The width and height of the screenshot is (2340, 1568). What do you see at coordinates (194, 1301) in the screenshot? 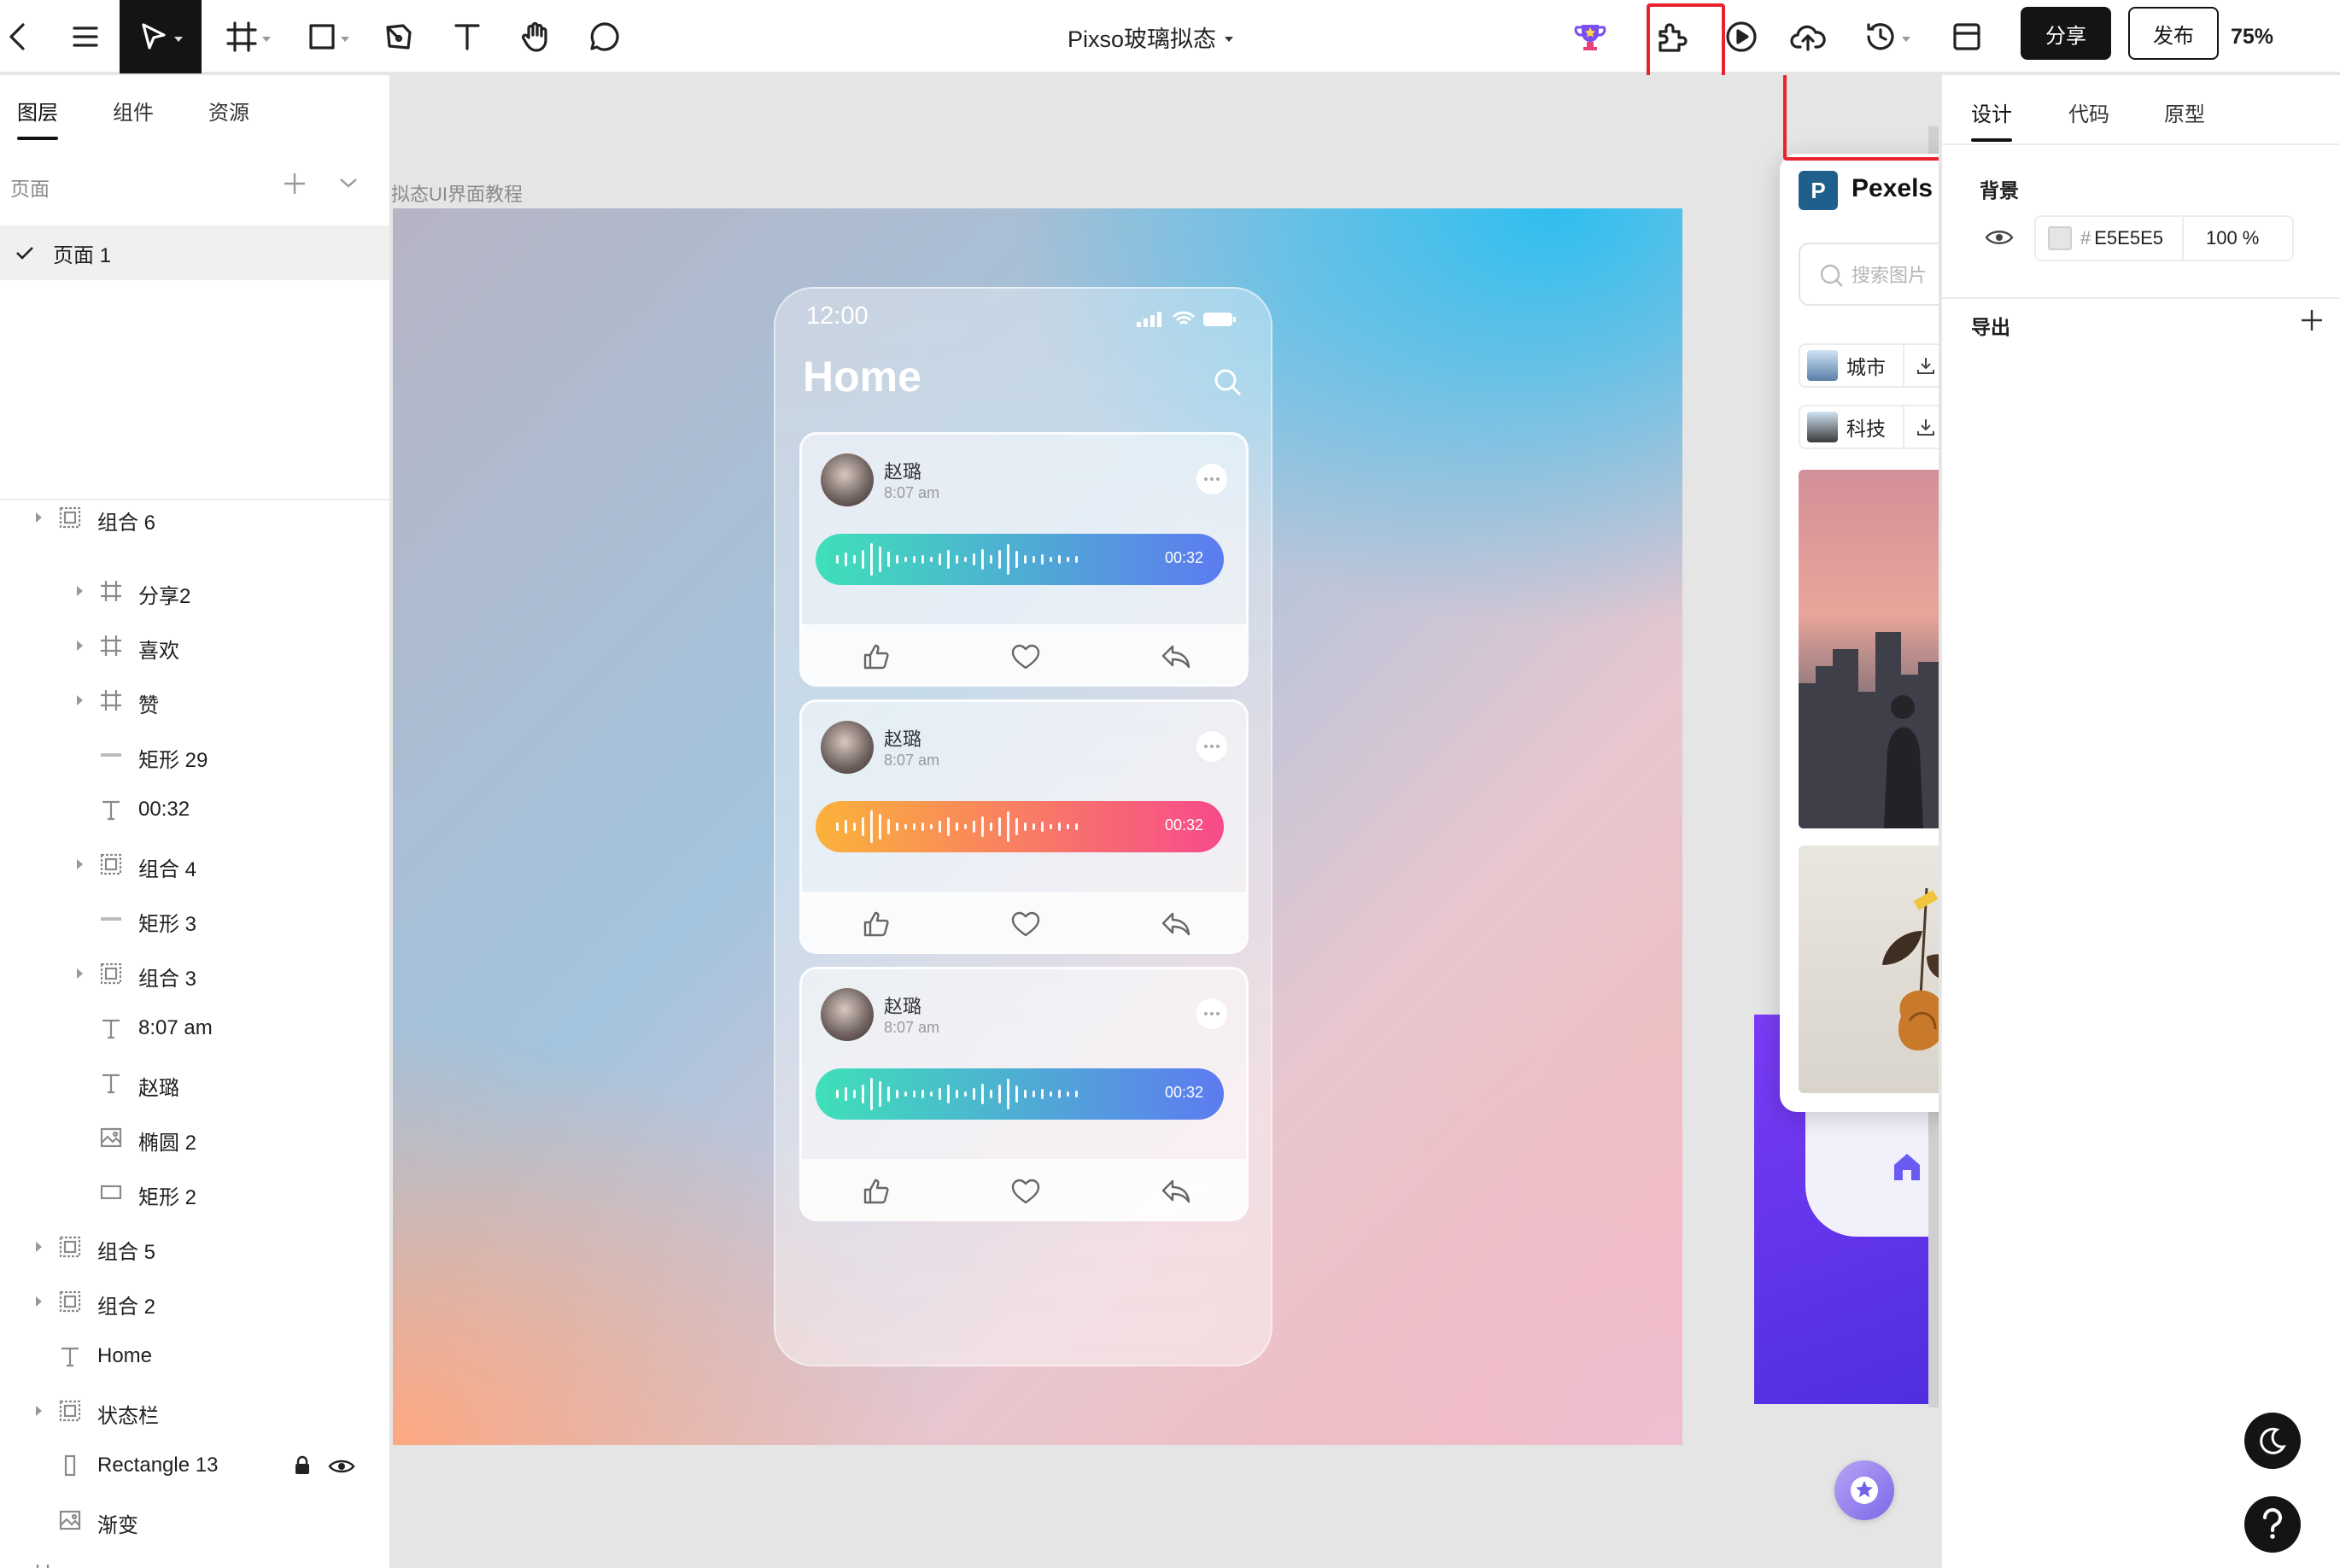
I see `layer-row: 组合 2` at bounding box center [194, 1301].